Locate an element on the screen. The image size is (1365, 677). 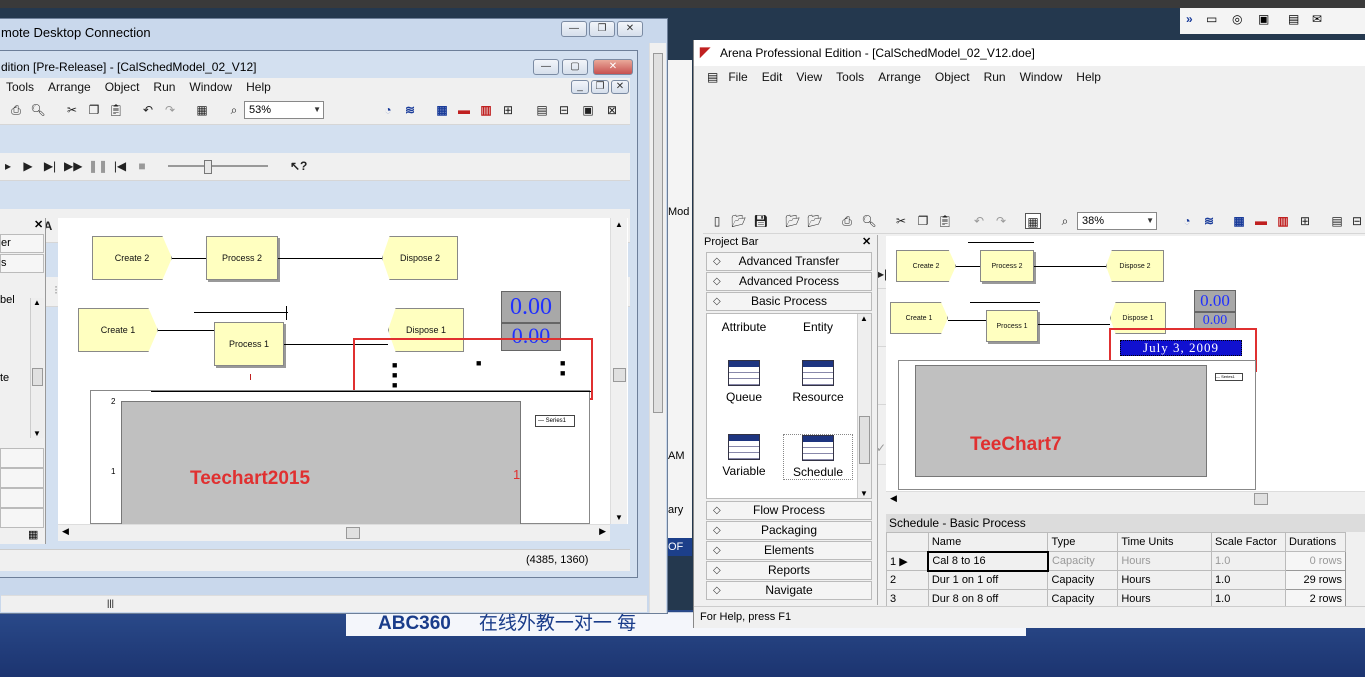
left-panel-item-2: s is located at coordinates (22, 263).